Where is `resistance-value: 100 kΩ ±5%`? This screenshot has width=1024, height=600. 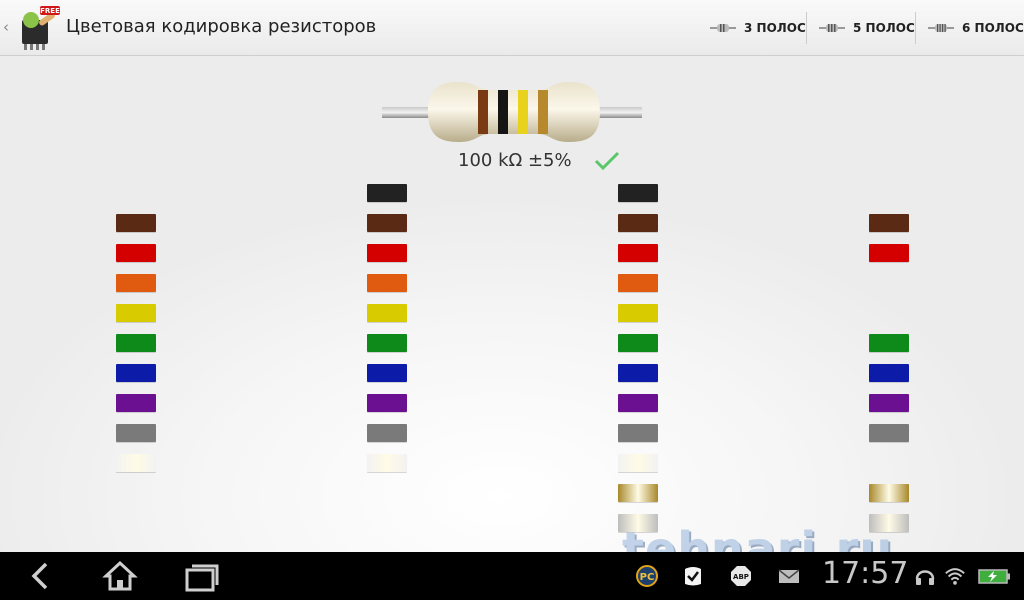
resistance-value: 100 kΩ ±5% is located at coordinates (515, 160).